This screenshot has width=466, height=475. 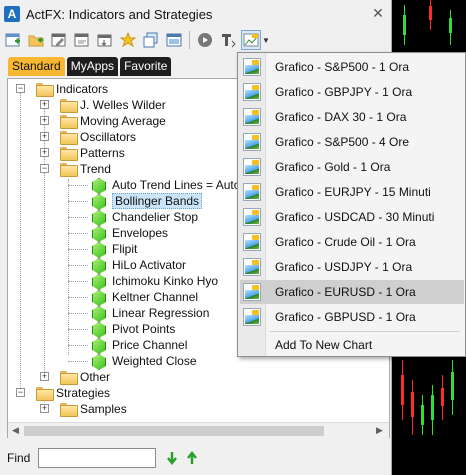 I want to click on menu-item-chart-dax30-1h: Grafico - DAX 30 - 1 Ora, so click(x=352, y=117).